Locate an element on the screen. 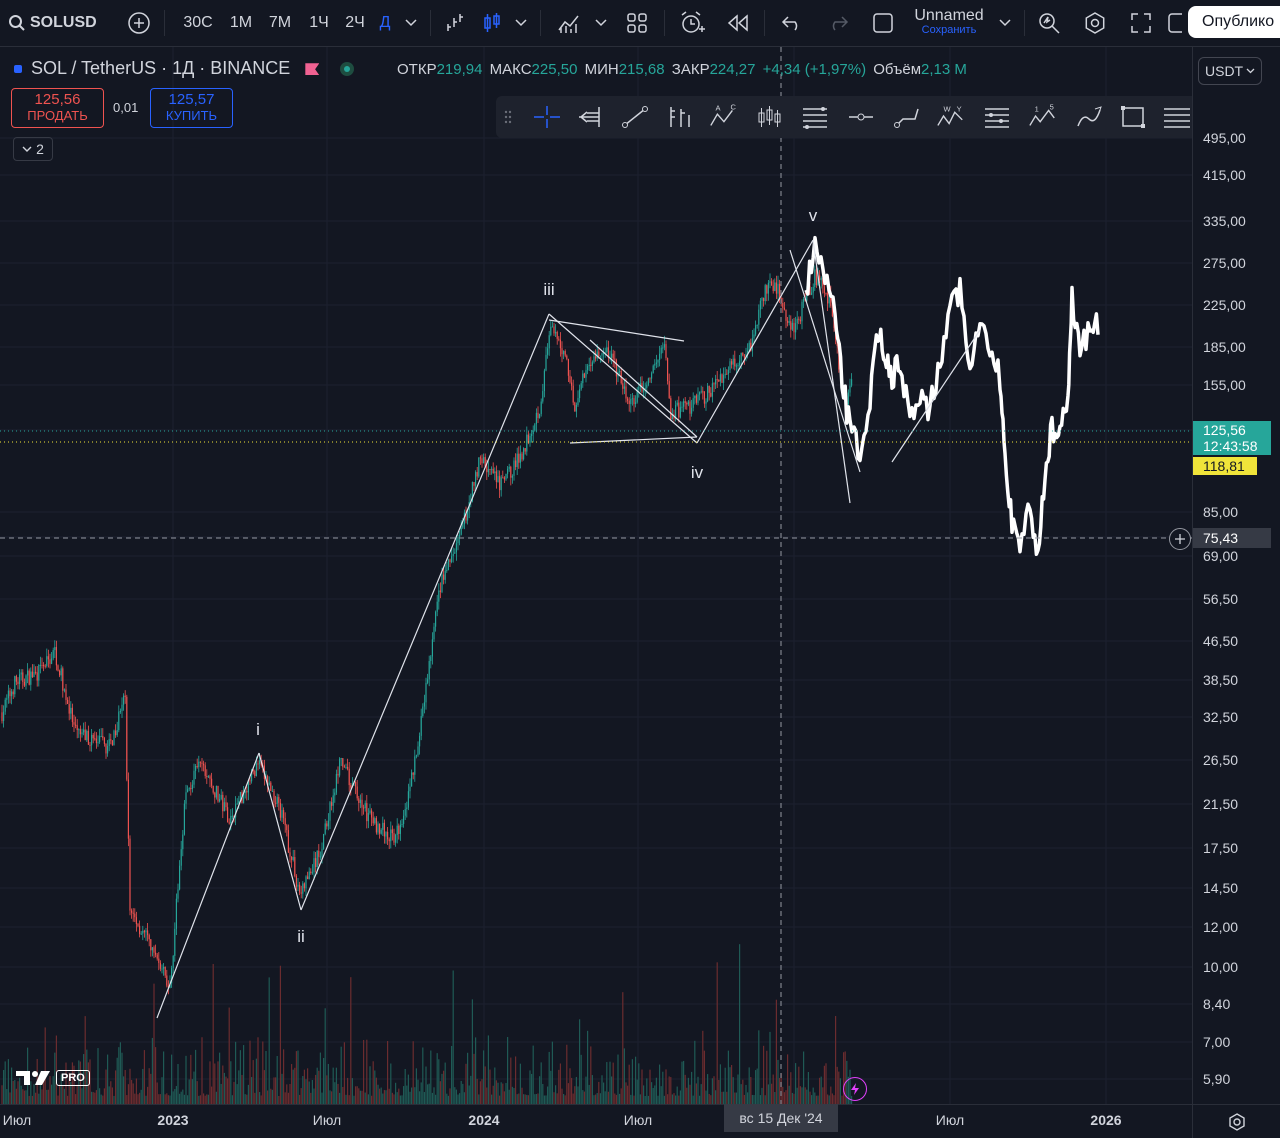 This screenshot has height=1138, width=1280. interval-7m: 7М is located at coordinates (280, 23).